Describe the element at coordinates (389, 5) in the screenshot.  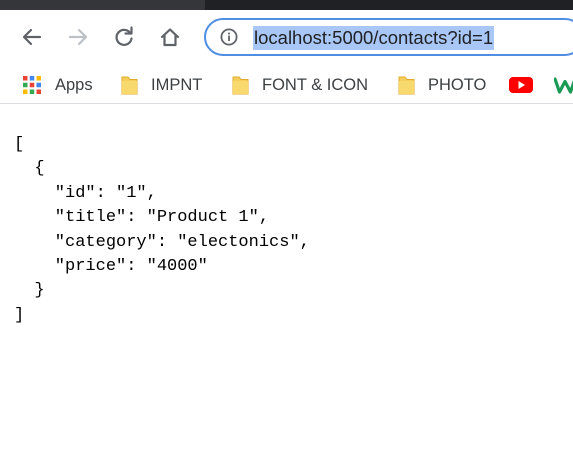
I see `tab-edge` at that location.